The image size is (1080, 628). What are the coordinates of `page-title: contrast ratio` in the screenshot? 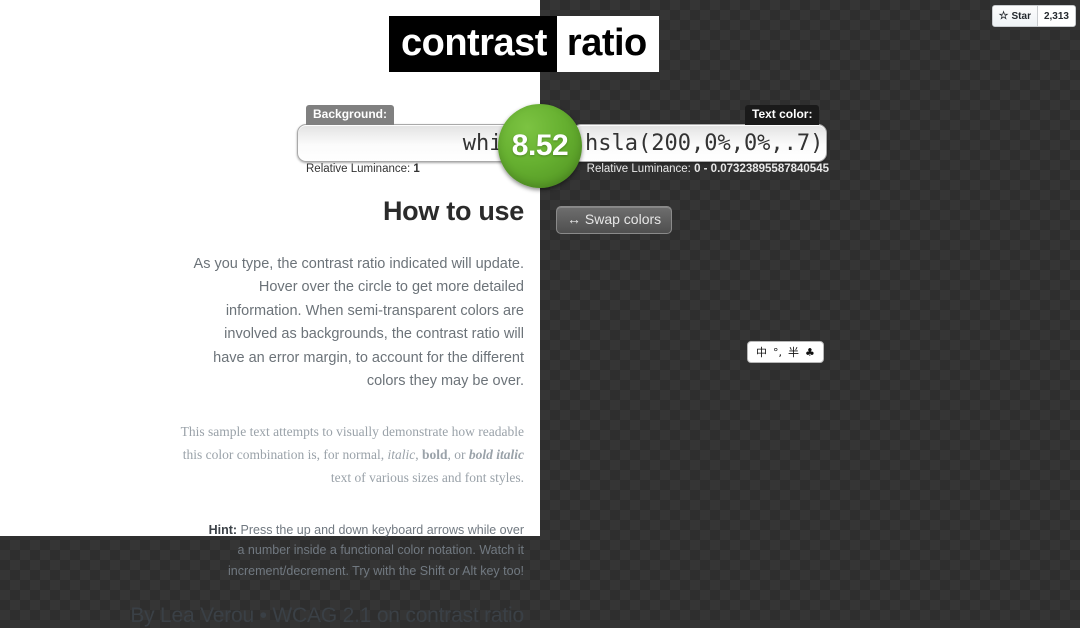 It's located at (524, 44).